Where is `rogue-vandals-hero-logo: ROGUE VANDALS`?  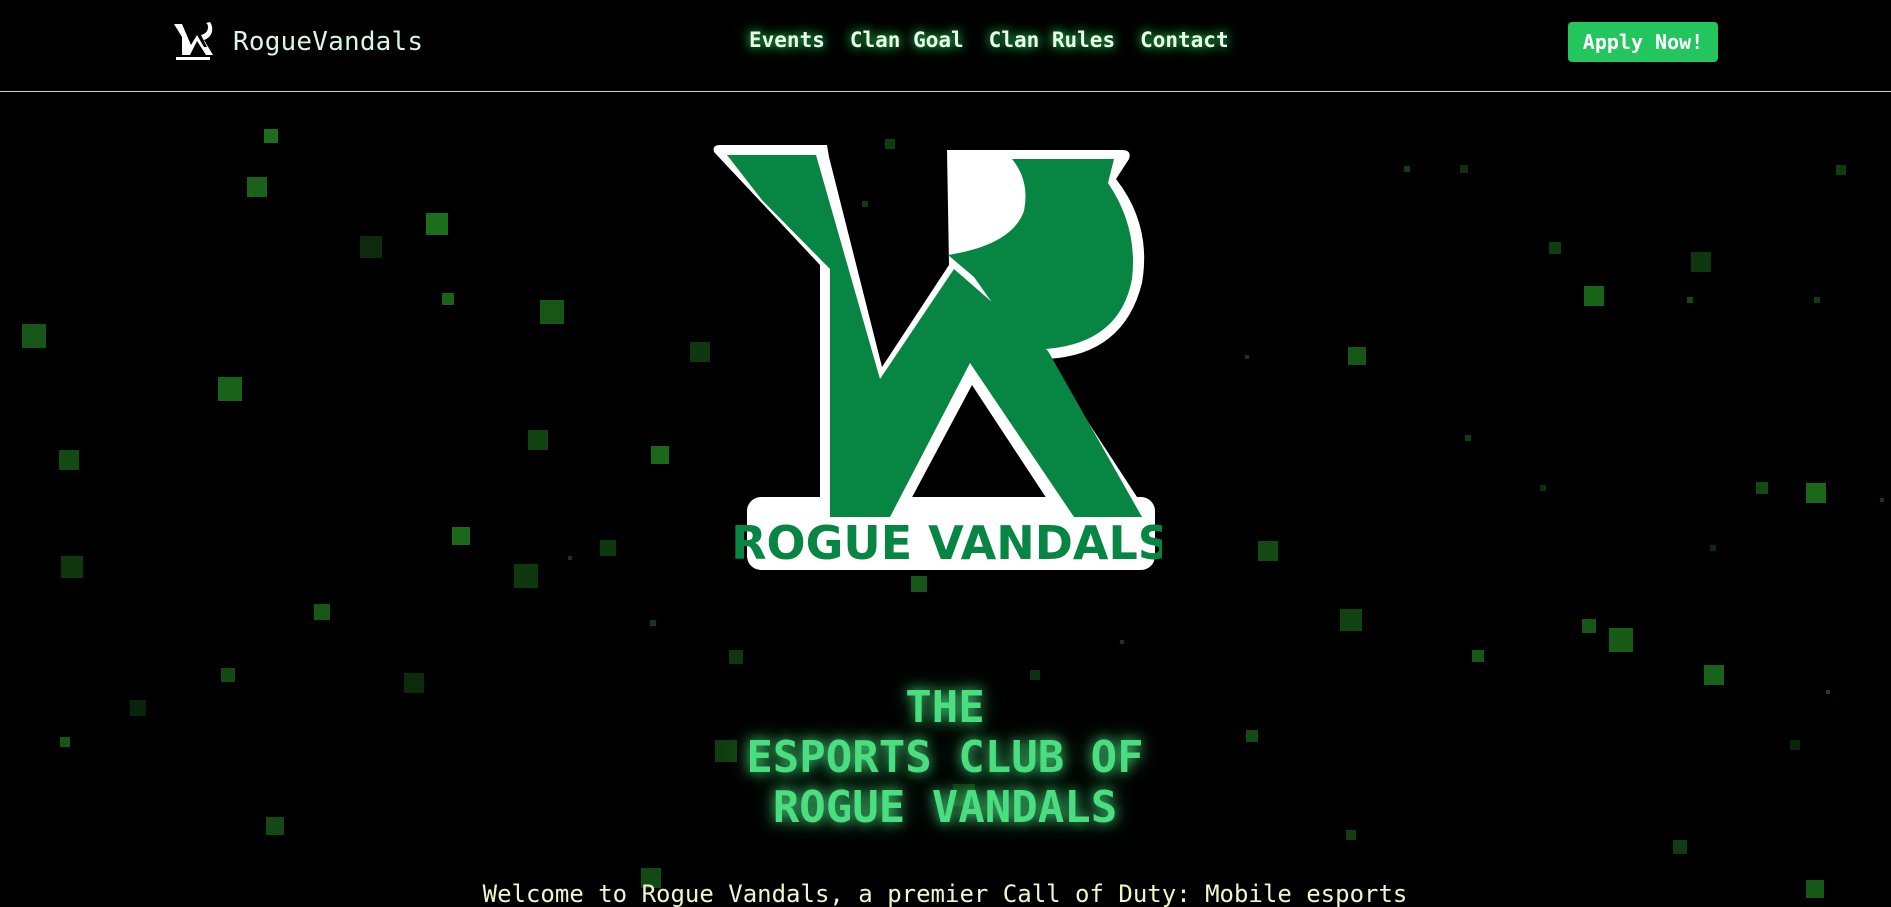
rogue-vandals-hero-logo: ROGUE VANDALS is located at coordinates (937, 357).